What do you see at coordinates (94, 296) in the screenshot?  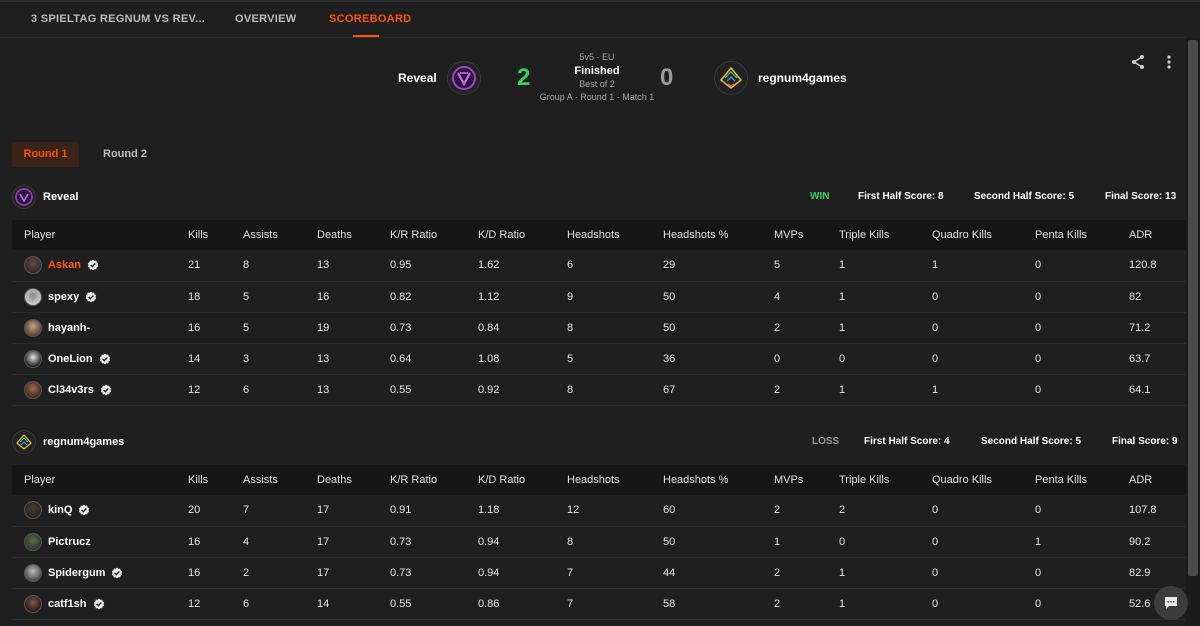 I see `player-cell: spexy` at bounding box center [94, 296].